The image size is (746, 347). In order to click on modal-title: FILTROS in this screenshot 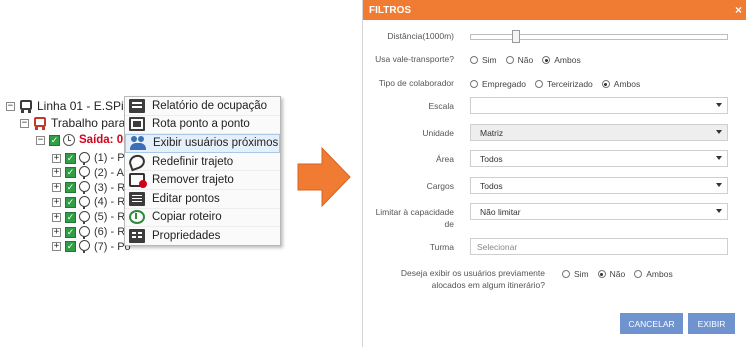, I will do `click(390, 10)`.